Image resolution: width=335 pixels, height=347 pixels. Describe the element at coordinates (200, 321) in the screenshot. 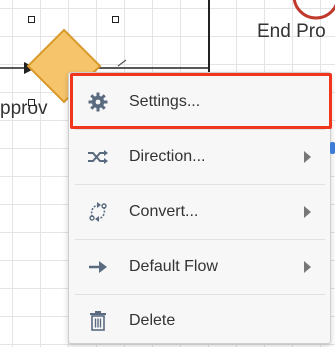

I see `menu-item-delete: Delete` at that location.